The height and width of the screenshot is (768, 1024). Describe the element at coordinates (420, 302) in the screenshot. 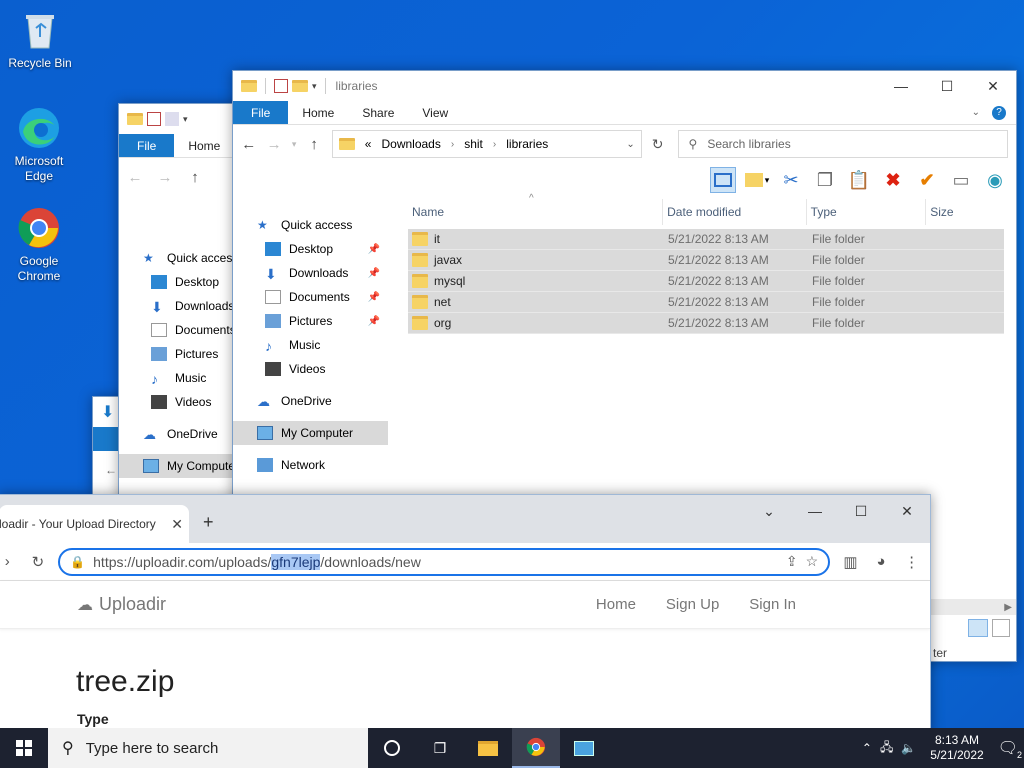

I see `folder-icon` at that location.